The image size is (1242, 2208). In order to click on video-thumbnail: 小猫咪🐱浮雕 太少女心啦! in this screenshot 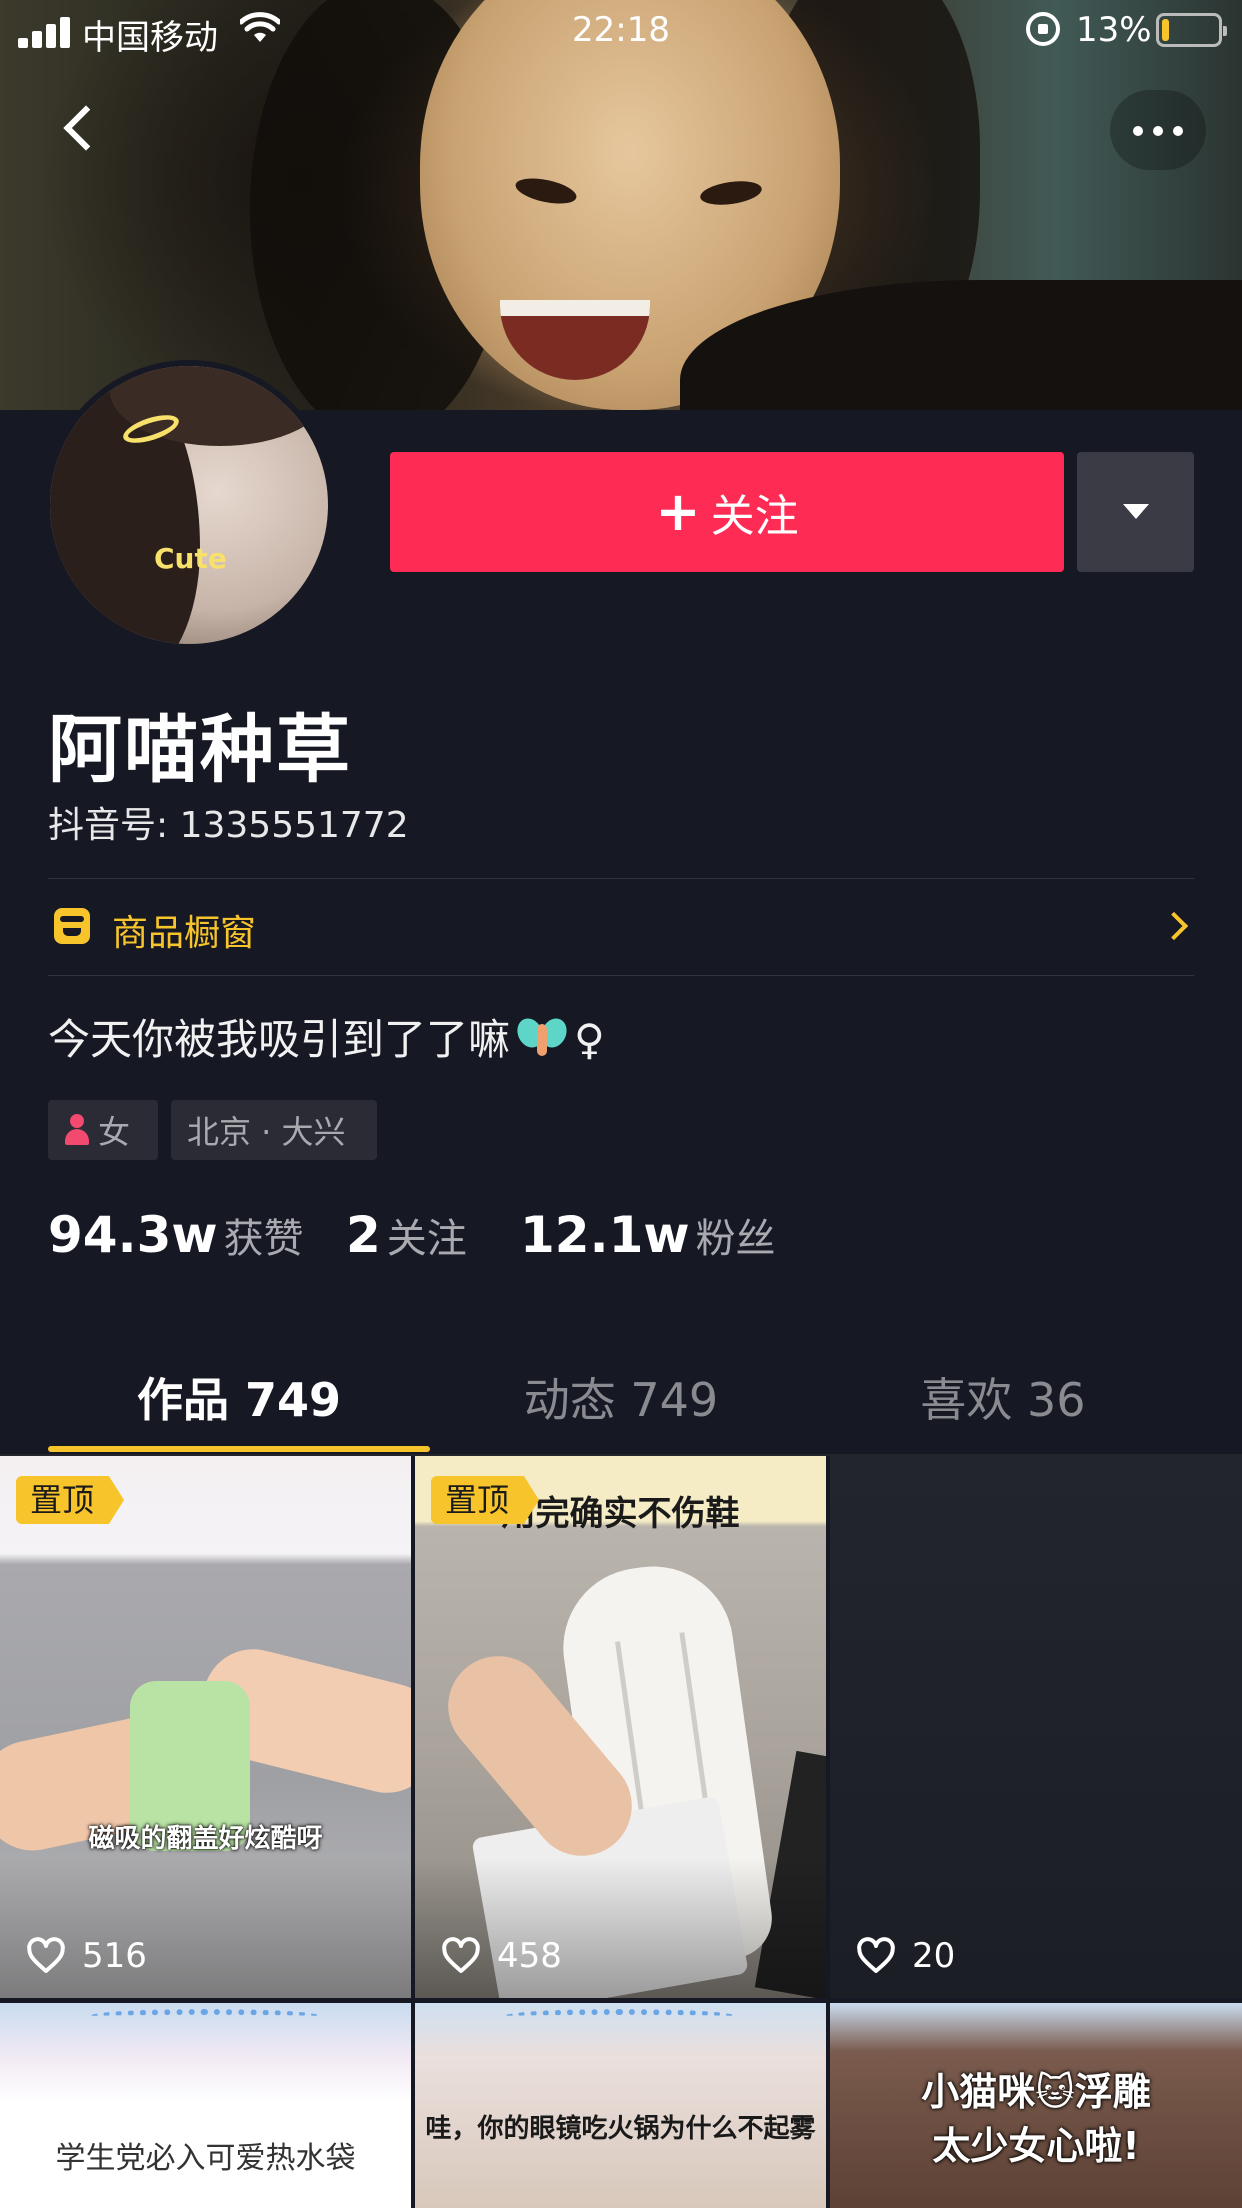, I will do `click(1036, 2105)`.